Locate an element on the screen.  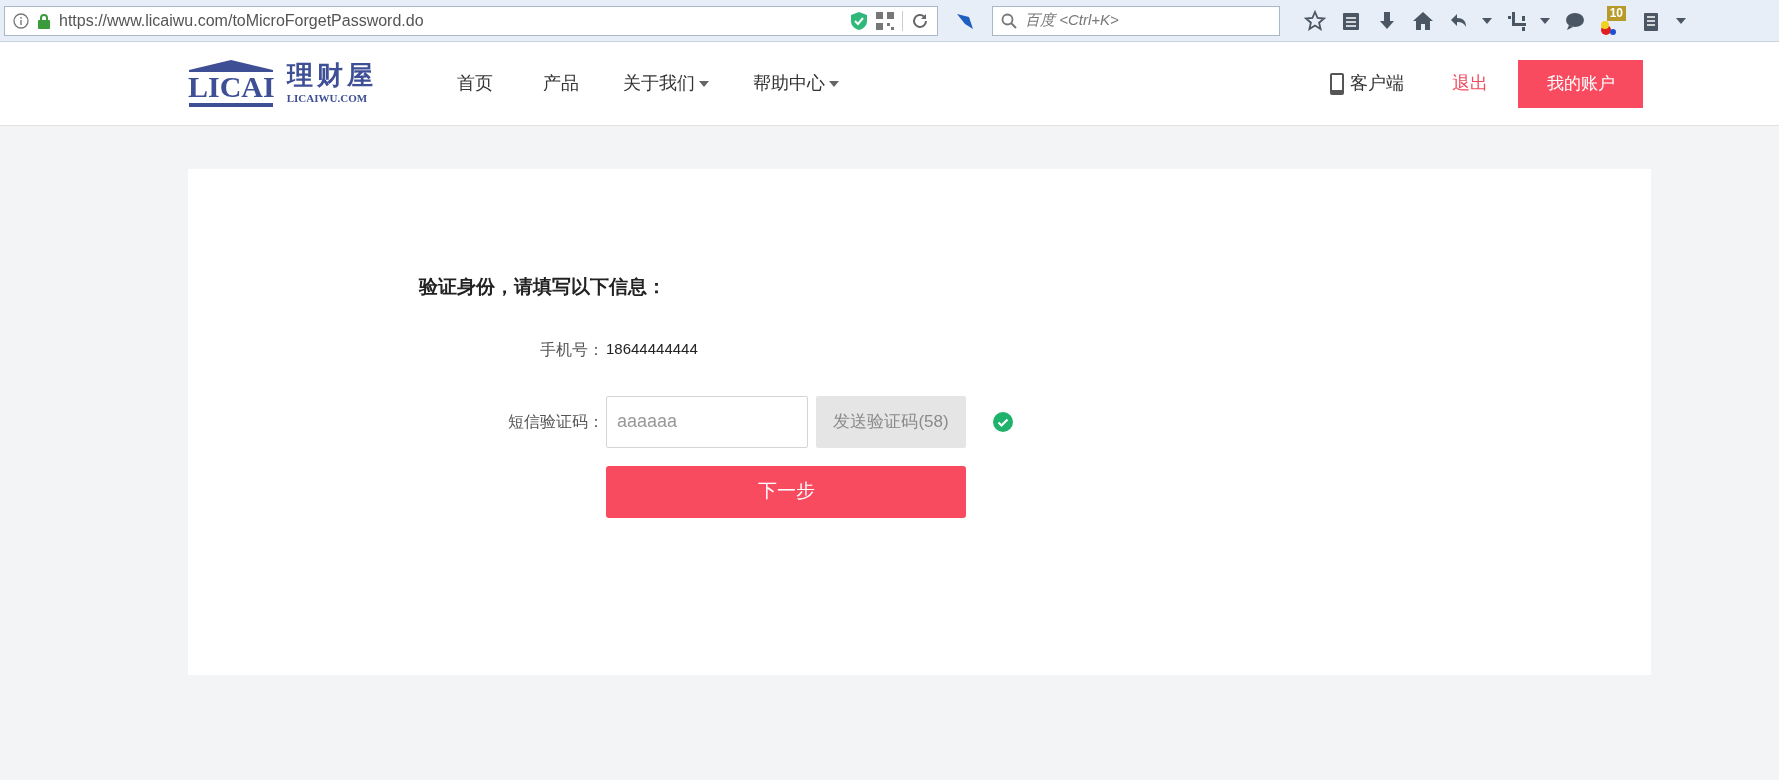
phone-label: 手机号： is located at coordinates (571, 349).